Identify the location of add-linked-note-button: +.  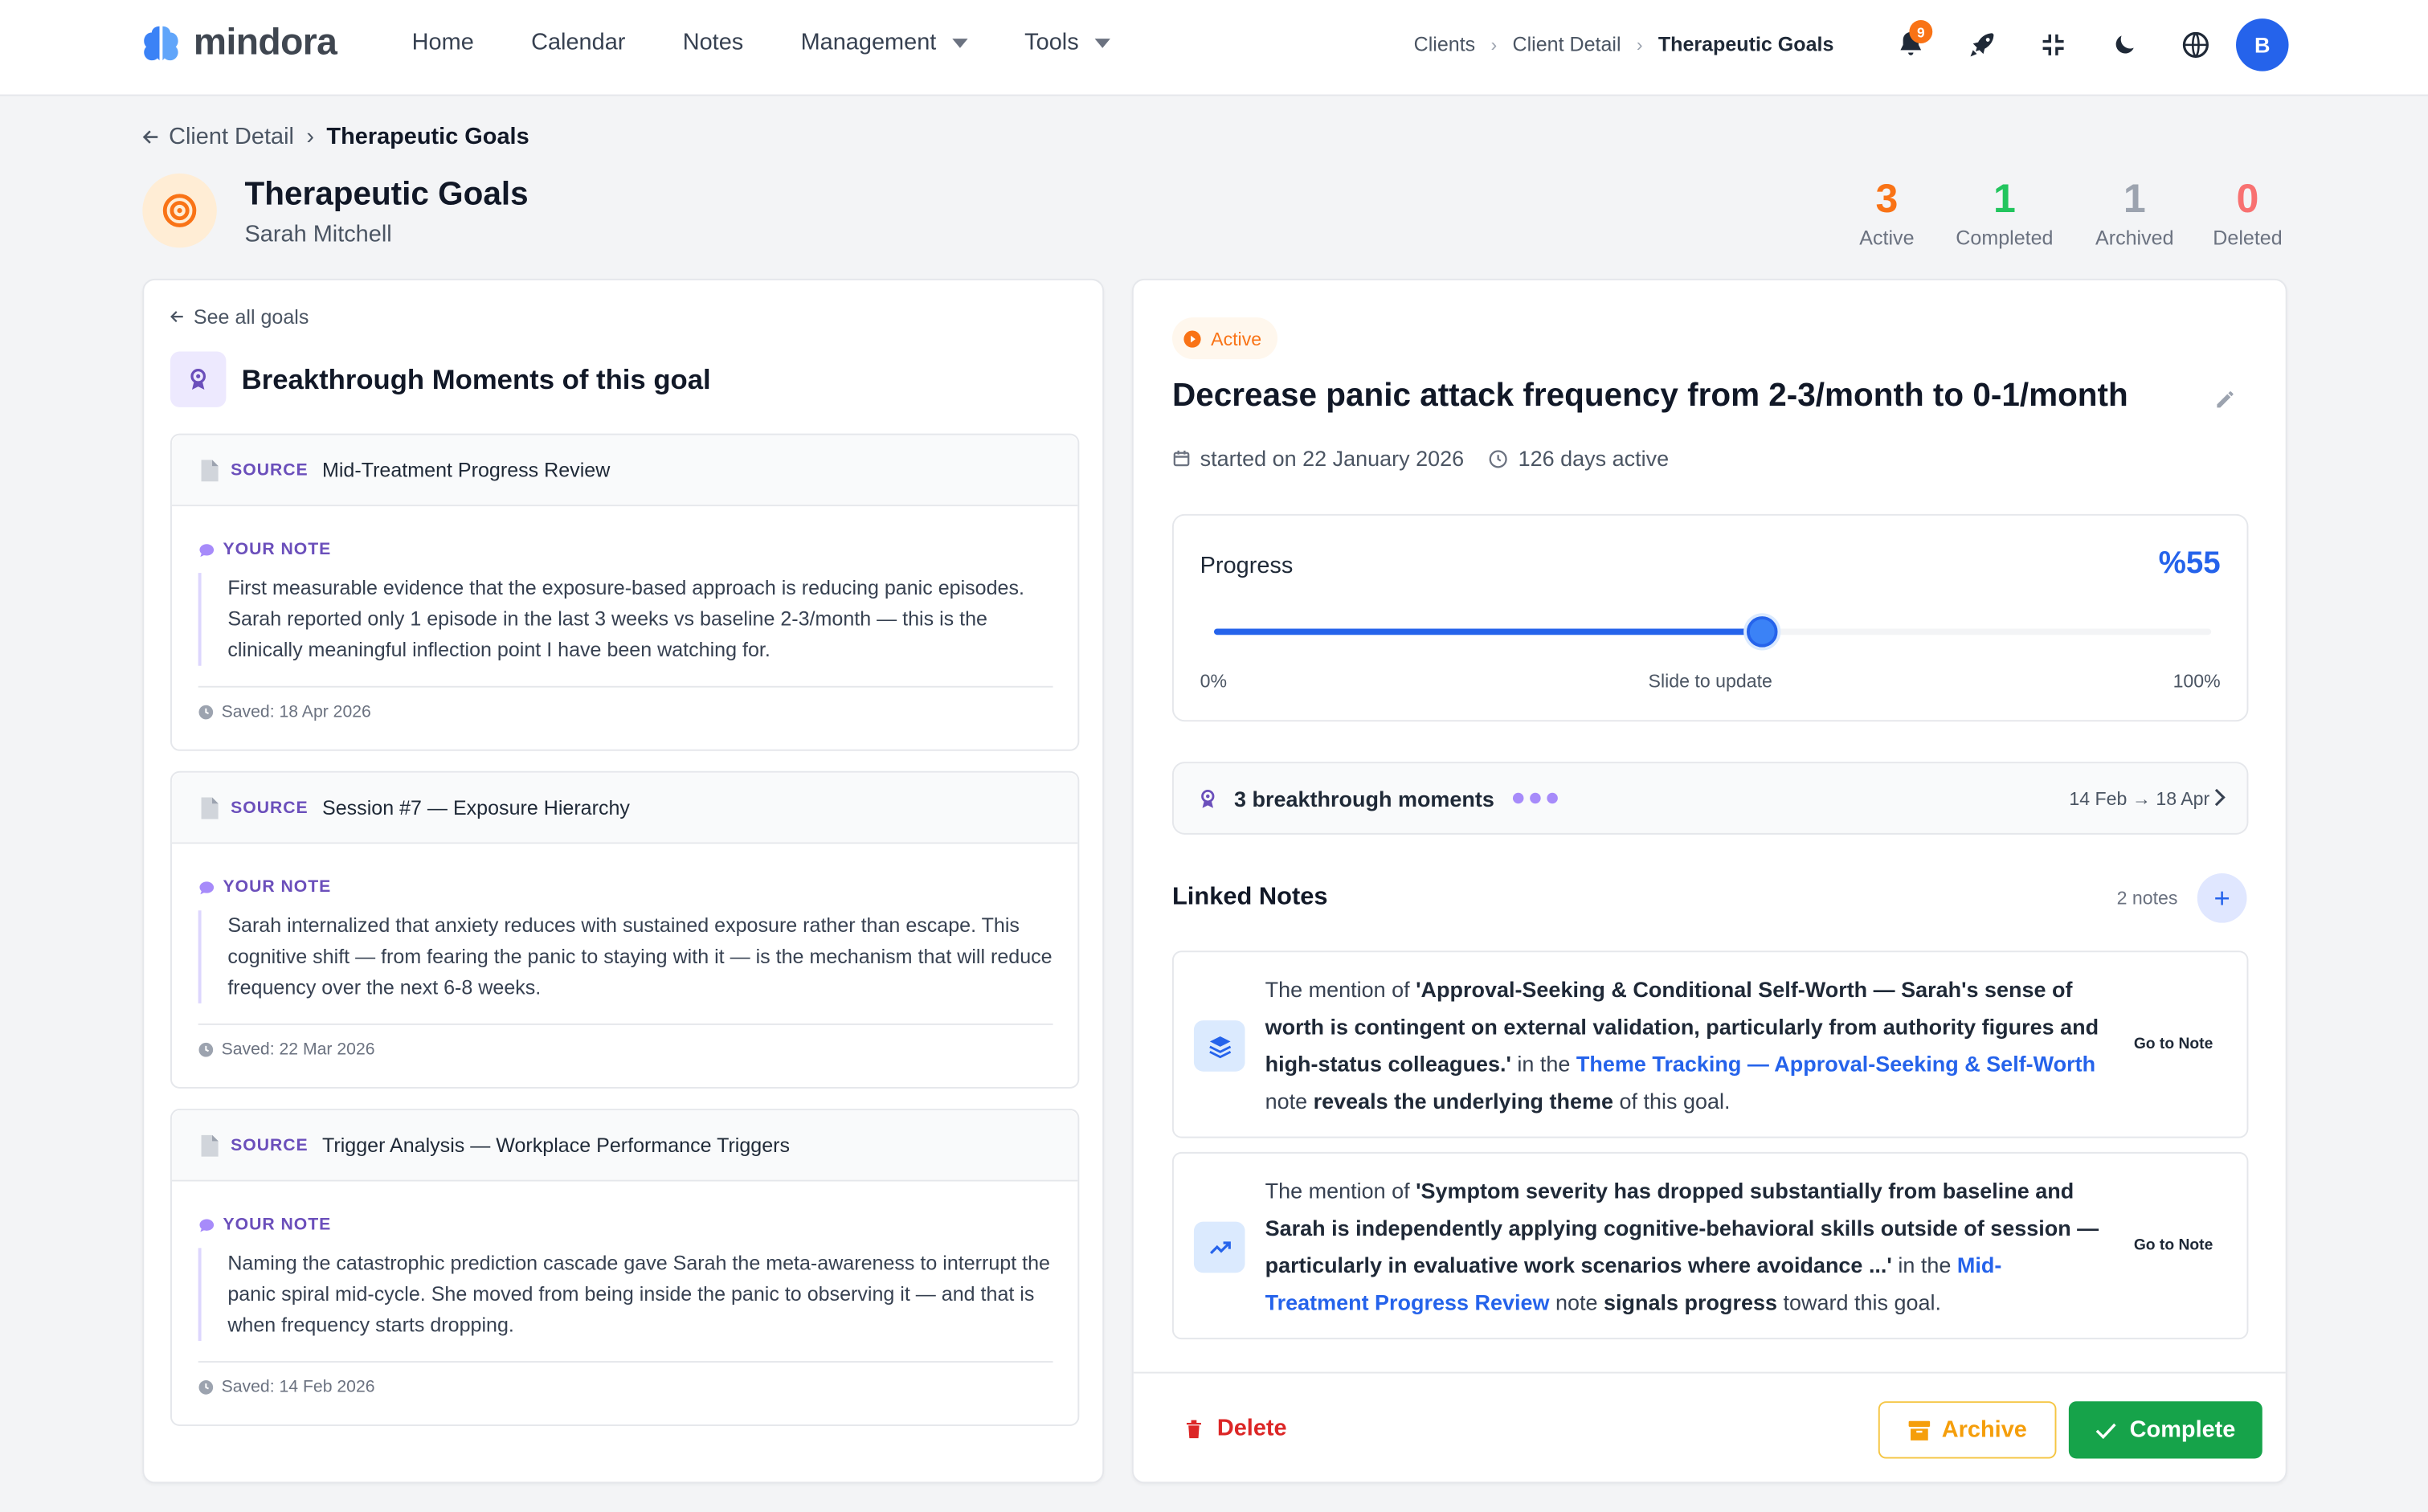
(2222, 897).